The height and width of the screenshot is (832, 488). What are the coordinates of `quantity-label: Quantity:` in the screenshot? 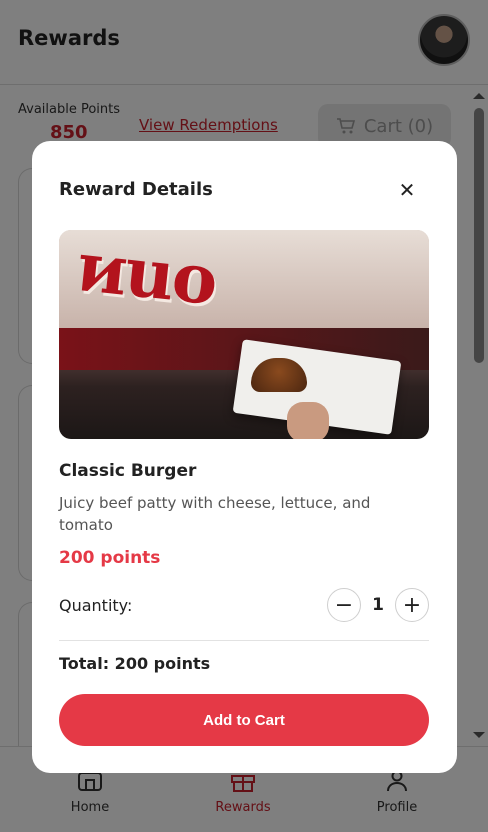 It's located at (96, 605).